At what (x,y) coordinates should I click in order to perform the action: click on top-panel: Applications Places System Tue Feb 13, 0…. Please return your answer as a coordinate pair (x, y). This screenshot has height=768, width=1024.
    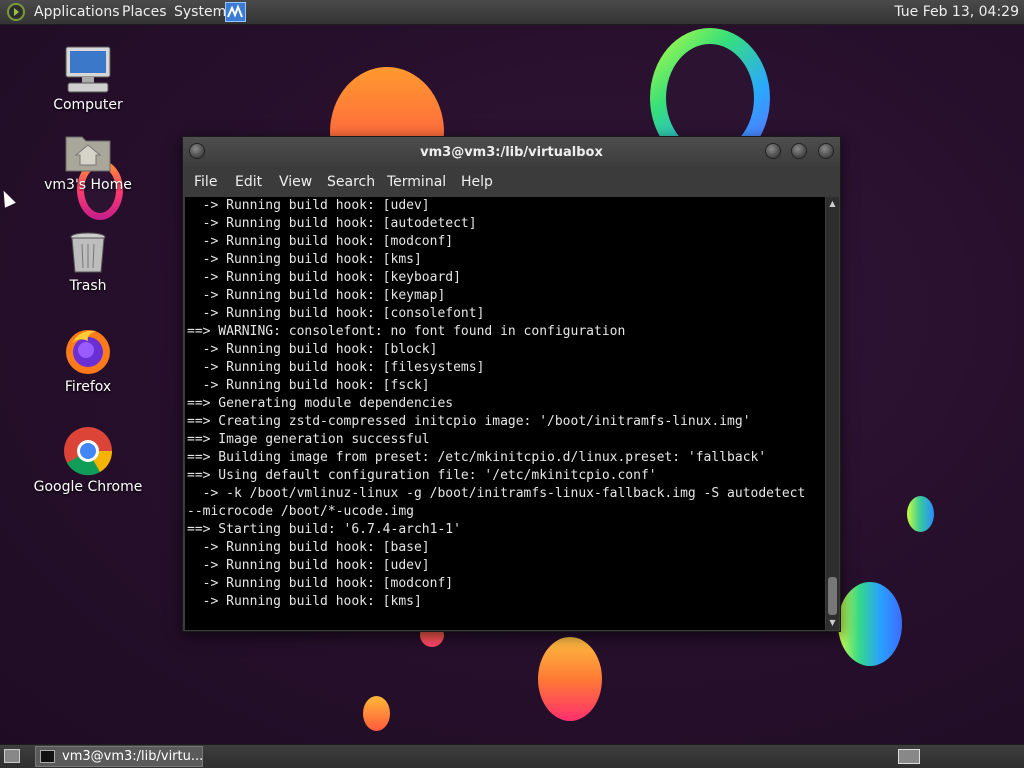
    Looking at the image, I should click on (512, 12).